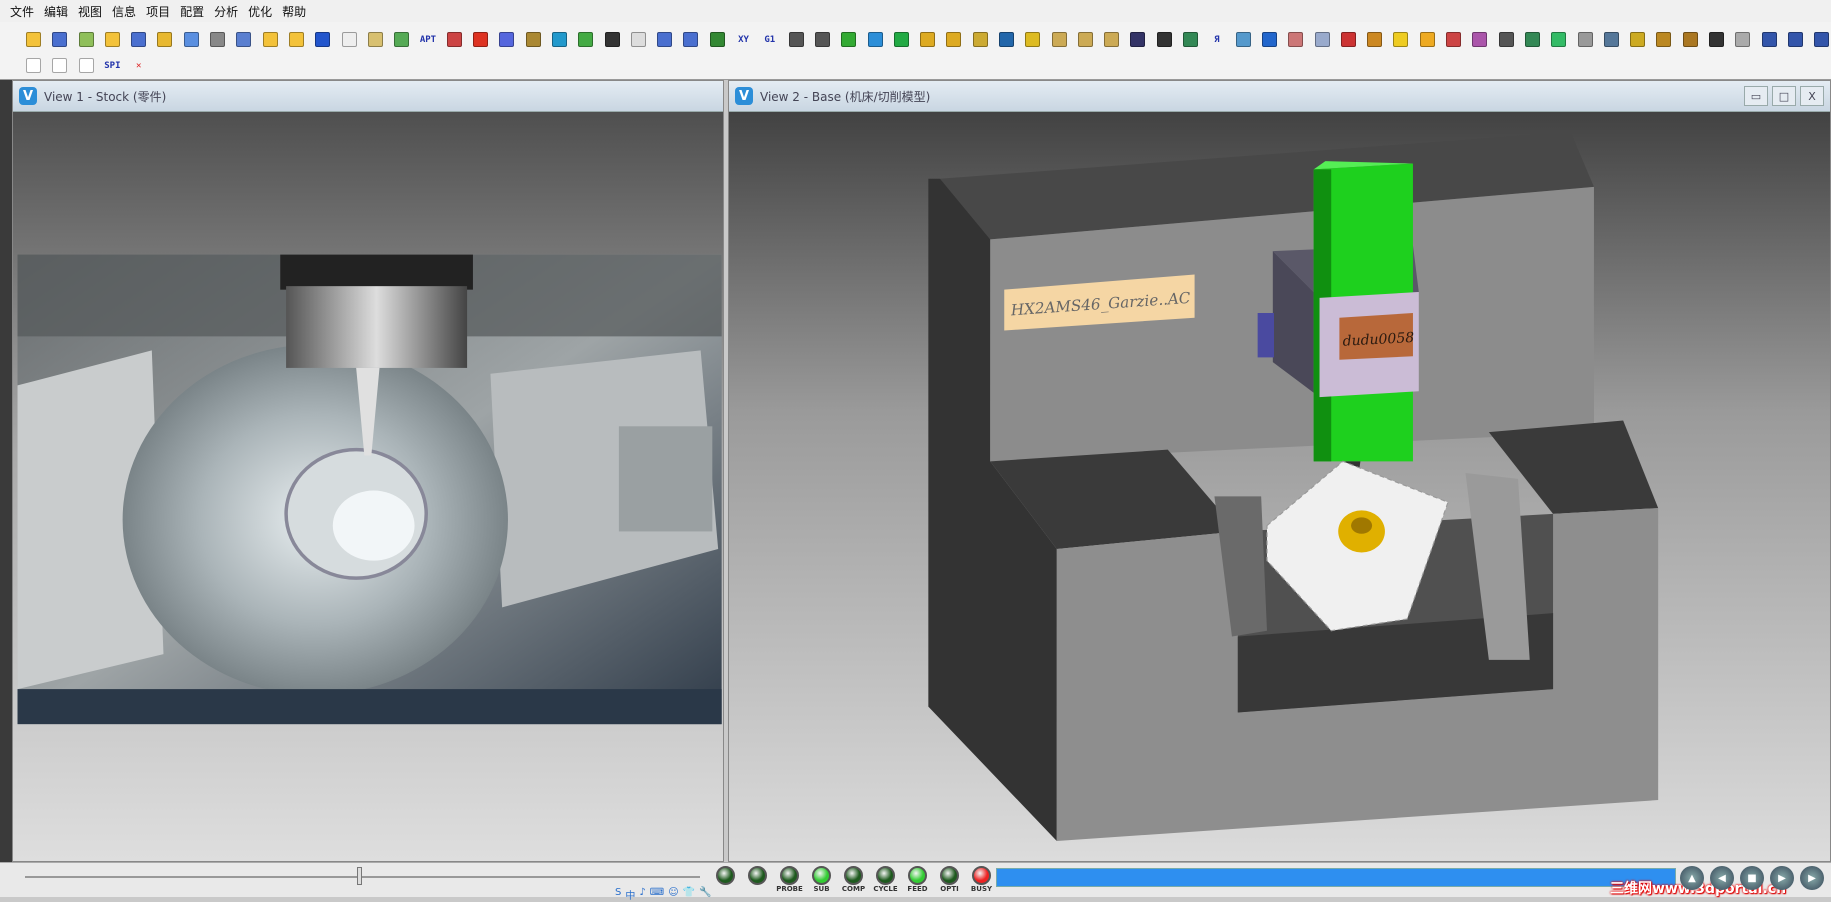 The width and height of the screenshot is (1831, 902). I want to click on mch-file-button, so click(86, 39).